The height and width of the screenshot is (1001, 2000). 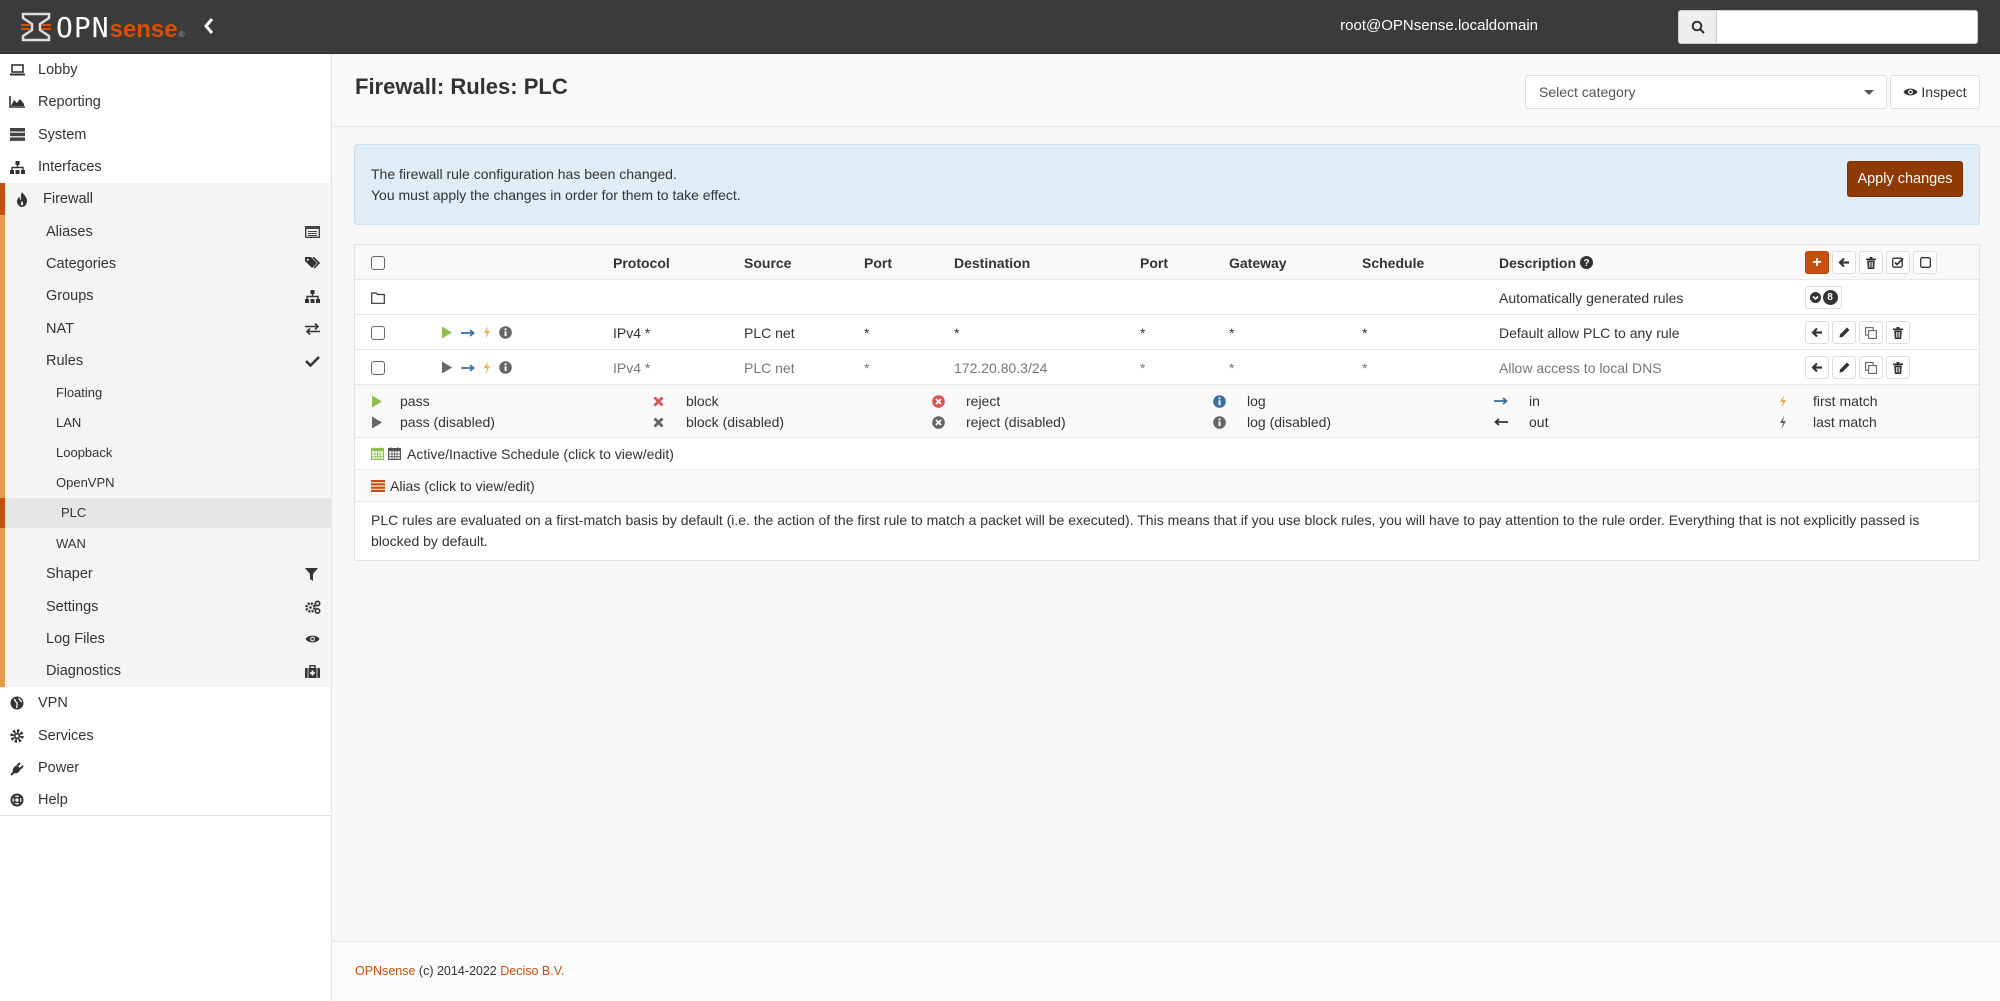 I want to click on sidebar-collapse-button, so click(x=209, y=26).